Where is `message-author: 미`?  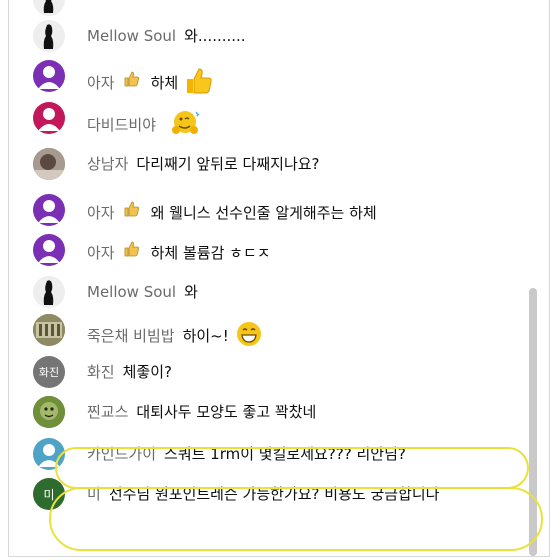
message-author: 미 is located at coordinates (94, 494).